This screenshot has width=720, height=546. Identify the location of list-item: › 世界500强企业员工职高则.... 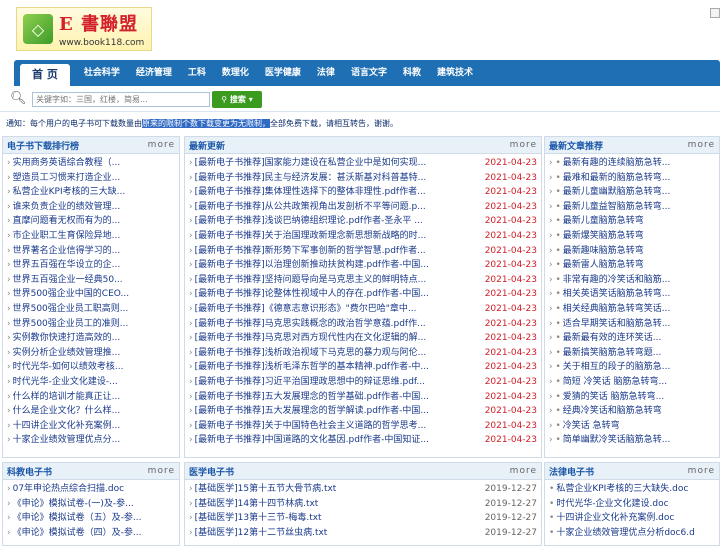
(91, 309).